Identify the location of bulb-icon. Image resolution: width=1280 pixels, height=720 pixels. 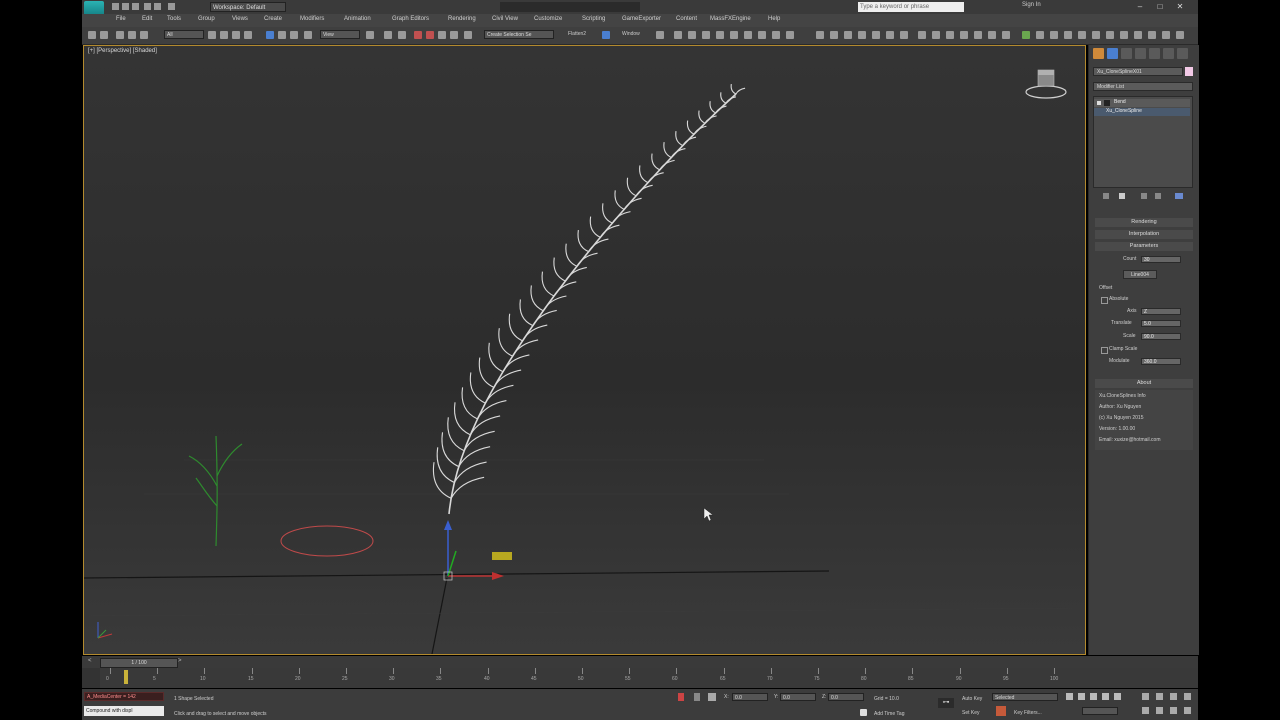
(1107, 103).